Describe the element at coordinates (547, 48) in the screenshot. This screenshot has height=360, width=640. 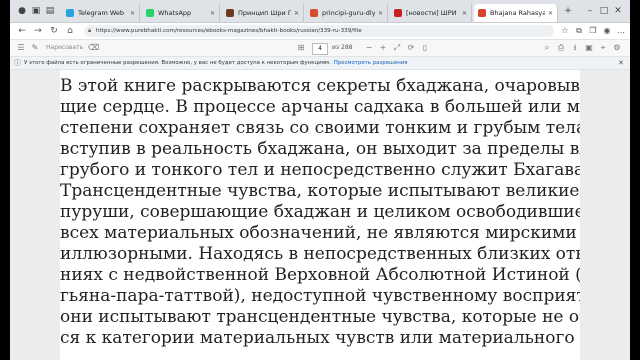
I see `search-icon: ⌕` at that location.